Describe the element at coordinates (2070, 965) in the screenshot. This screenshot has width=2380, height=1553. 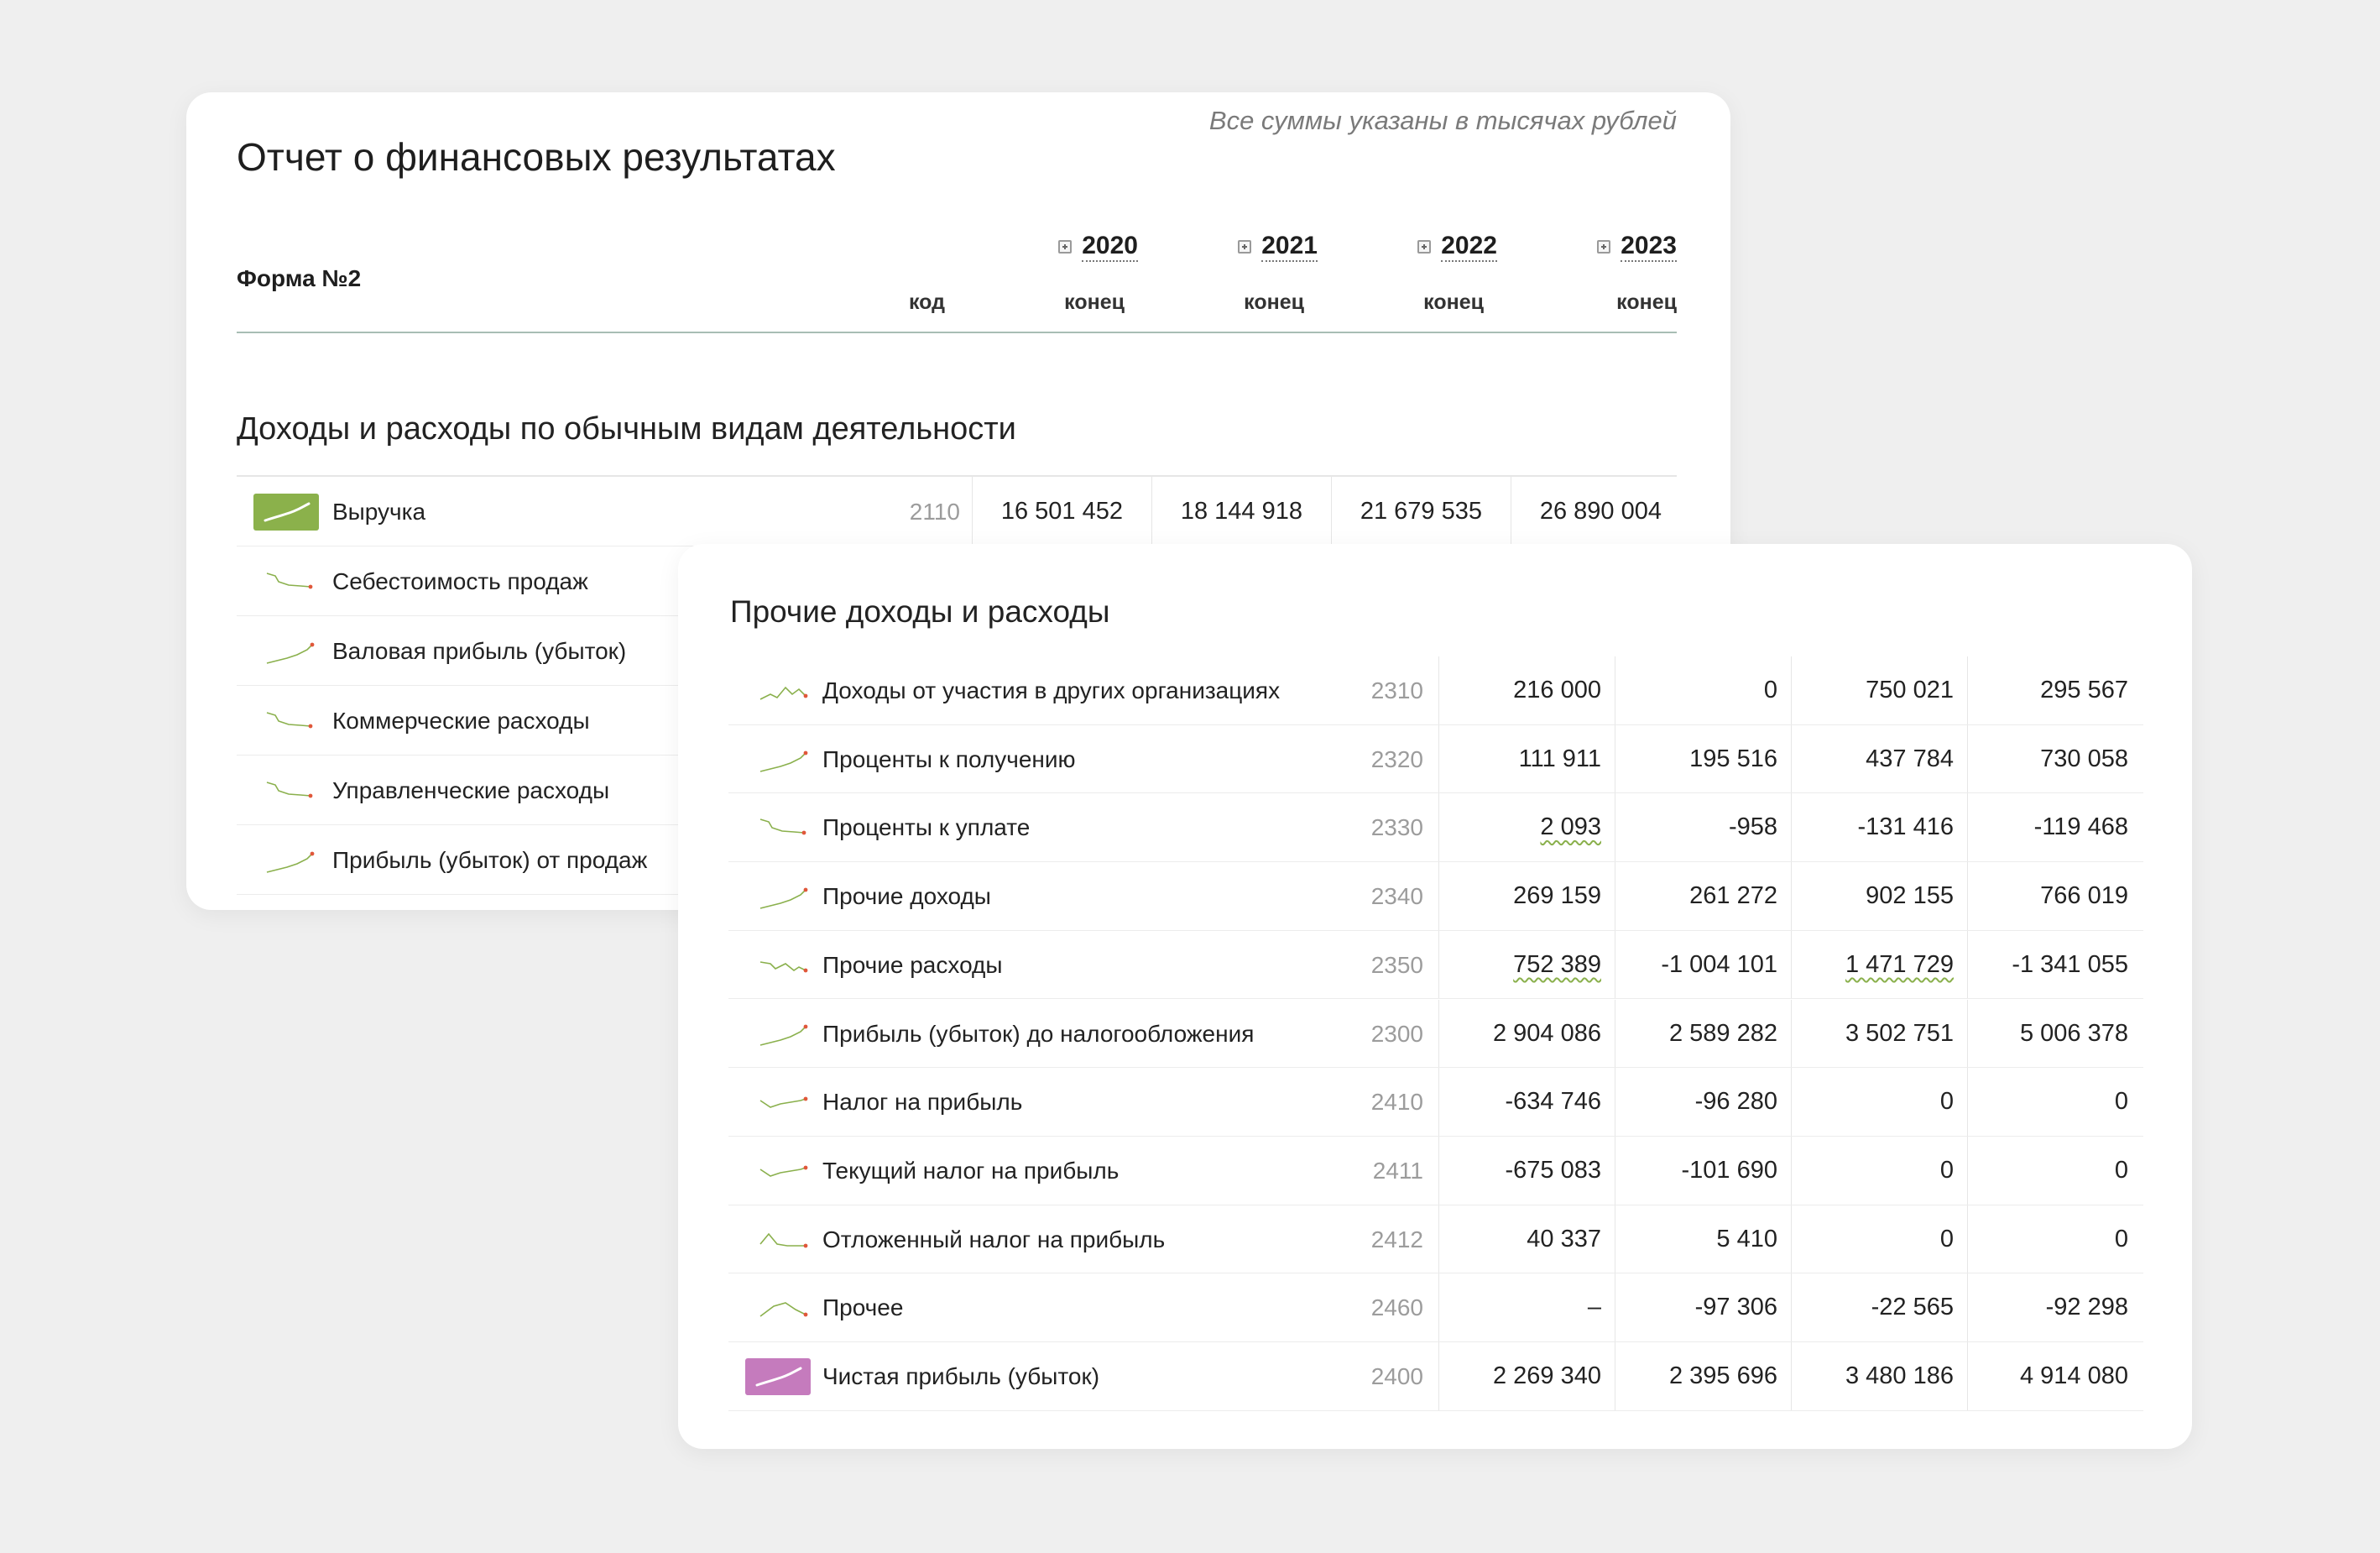
I see `row-value: -1 341 055` at that location.